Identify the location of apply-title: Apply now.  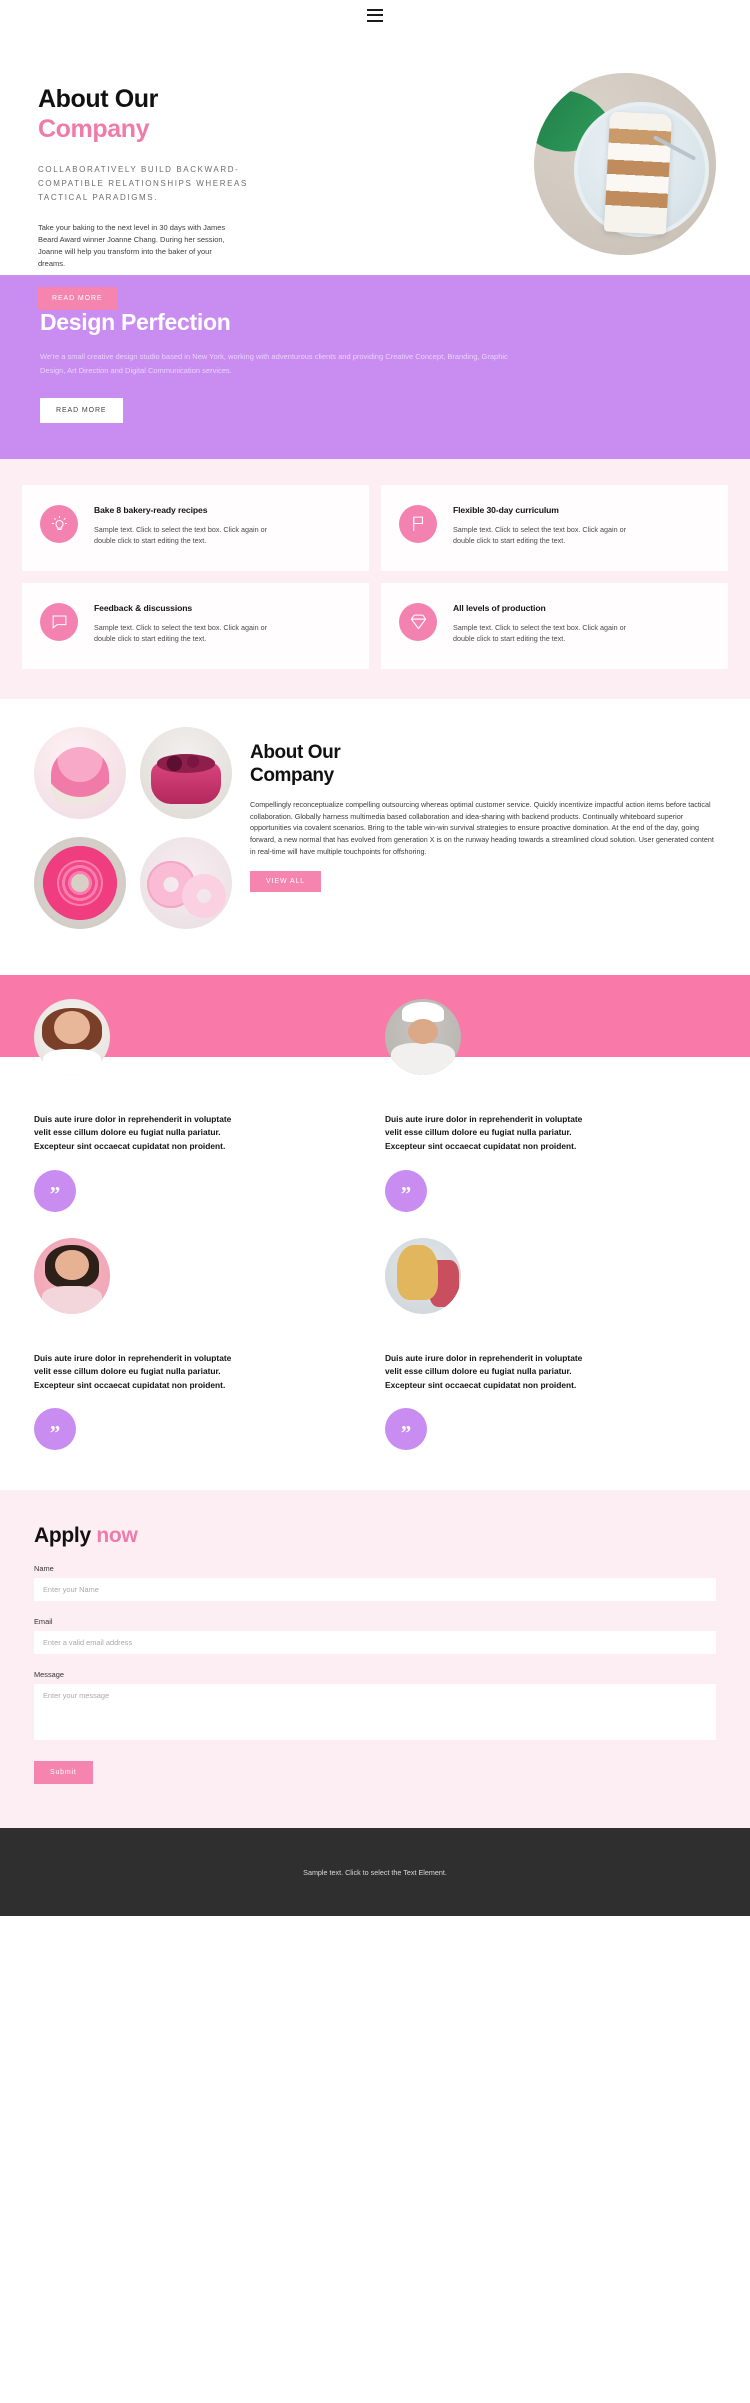
(375, 1536).